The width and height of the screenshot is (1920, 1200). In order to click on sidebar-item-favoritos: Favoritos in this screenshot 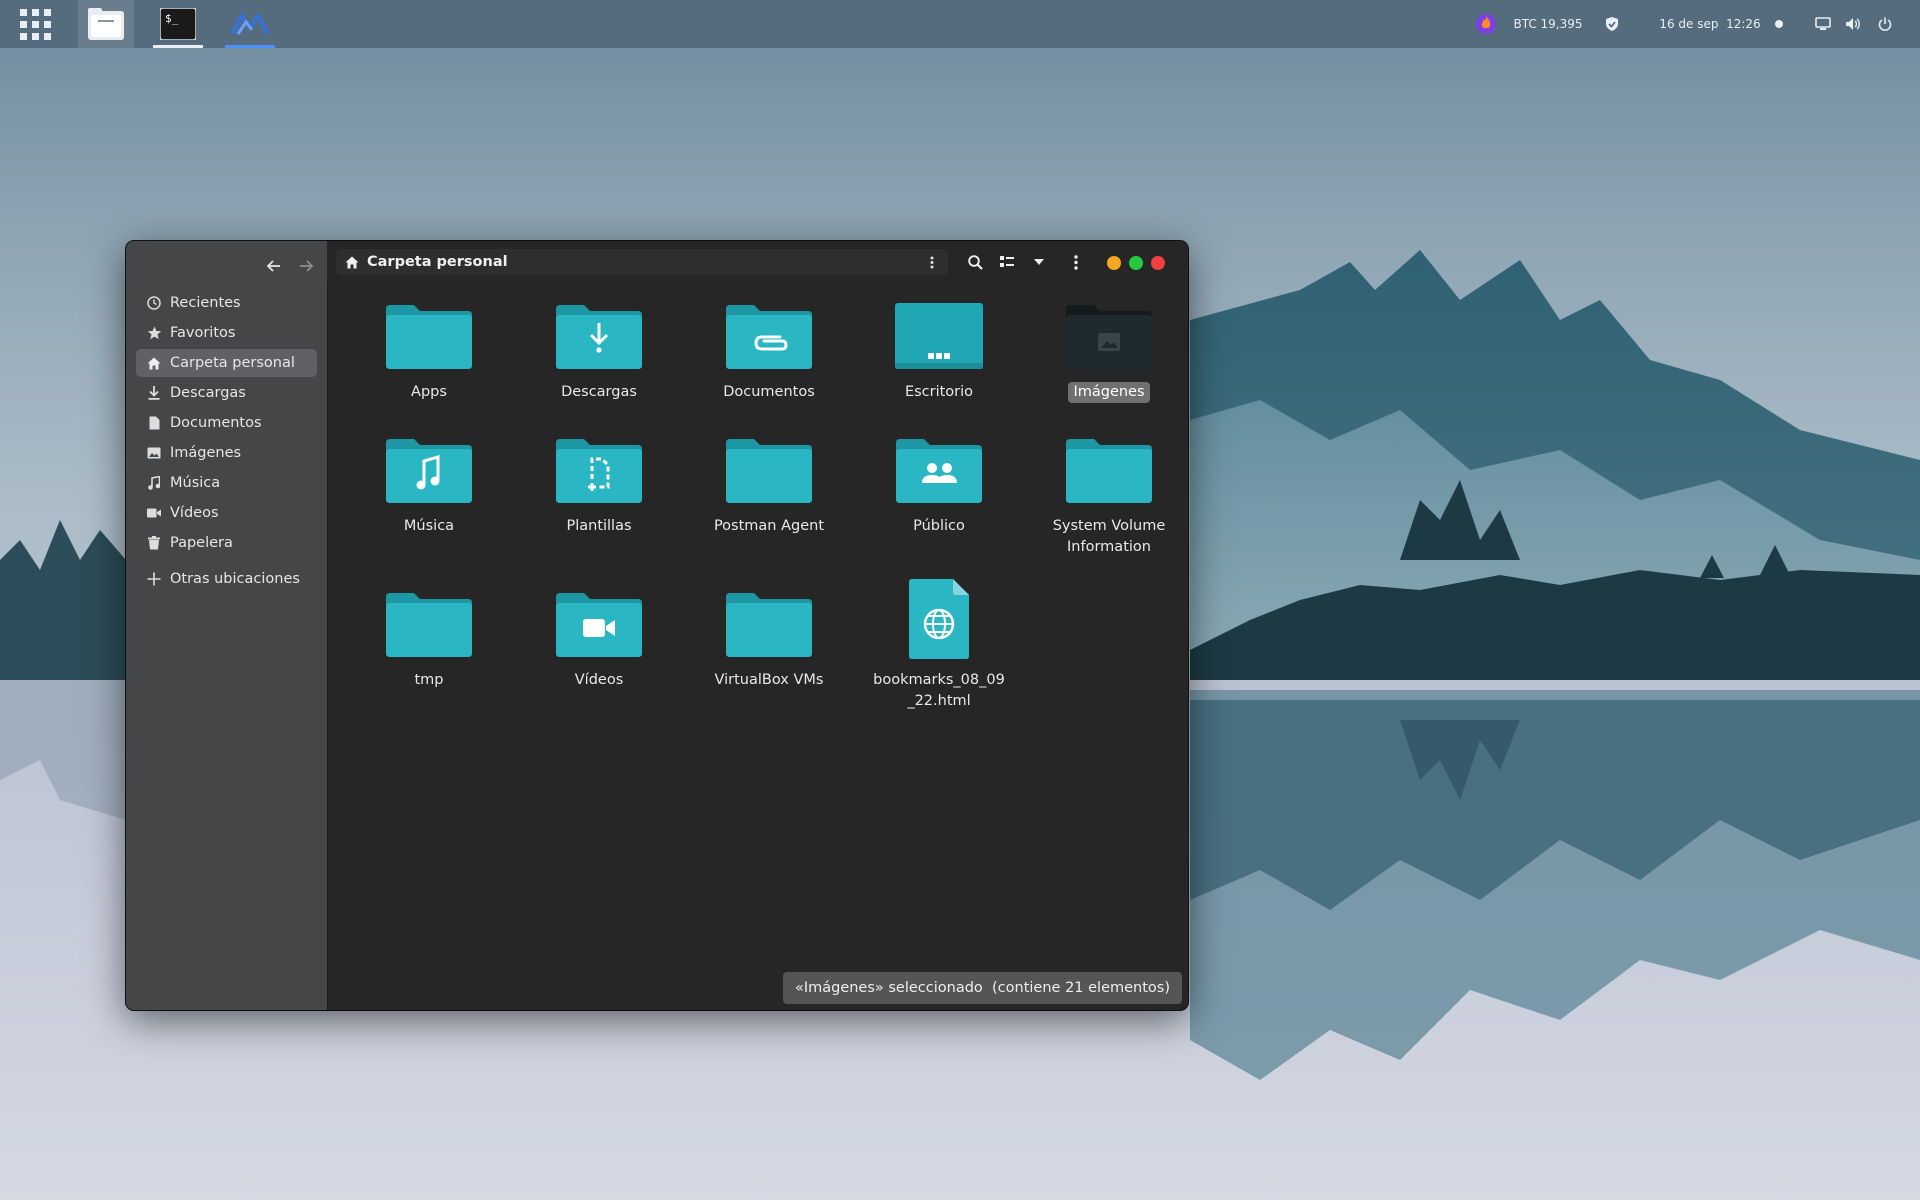, I will do `click(226, 333)`.